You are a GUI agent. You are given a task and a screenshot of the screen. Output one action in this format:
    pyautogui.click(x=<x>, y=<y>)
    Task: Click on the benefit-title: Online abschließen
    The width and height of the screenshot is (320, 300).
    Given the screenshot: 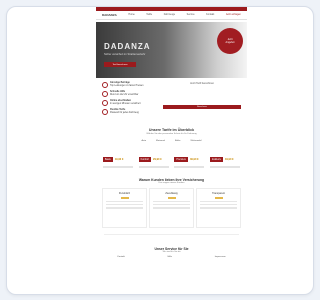 What is the action you would take?
    pyautogui.click(x=121, y=101)
    